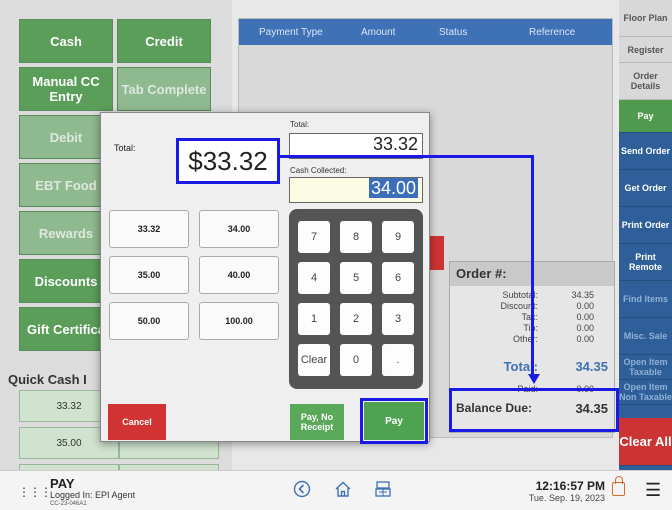 The height and width of the screenshot is (510, 672). Describe the element at coordinates (356, 237) in the screenshot. I see `keypad-key: 8` at that location.